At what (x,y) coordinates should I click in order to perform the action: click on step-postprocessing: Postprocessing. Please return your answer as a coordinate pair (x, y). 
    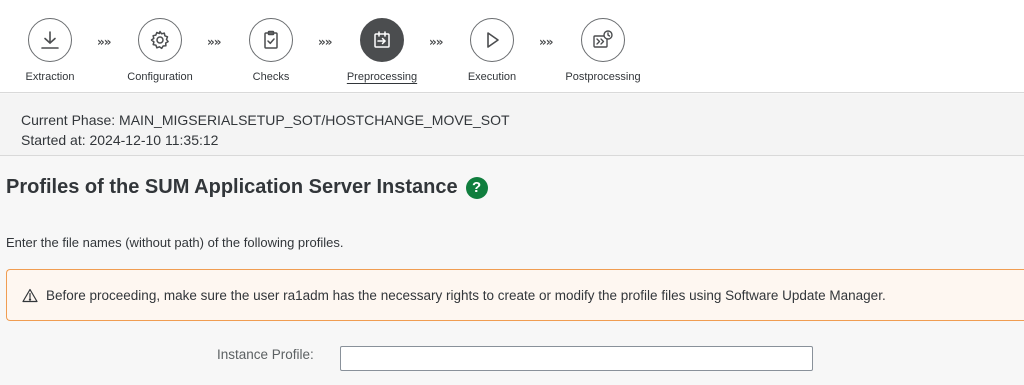
    Looking at the image, I should click on (603, 50).